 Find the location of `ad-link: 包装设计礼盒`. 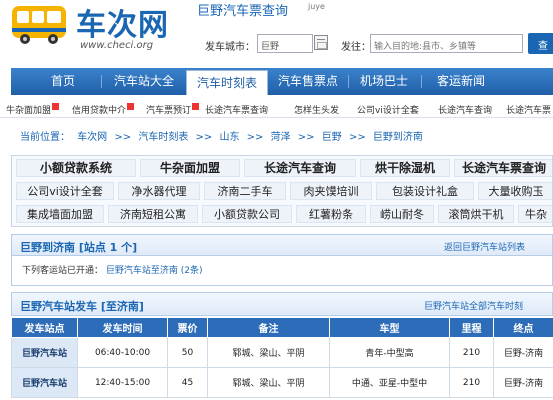

ad-link: 包装设计礼盒 is located at coordinates (425, 191).